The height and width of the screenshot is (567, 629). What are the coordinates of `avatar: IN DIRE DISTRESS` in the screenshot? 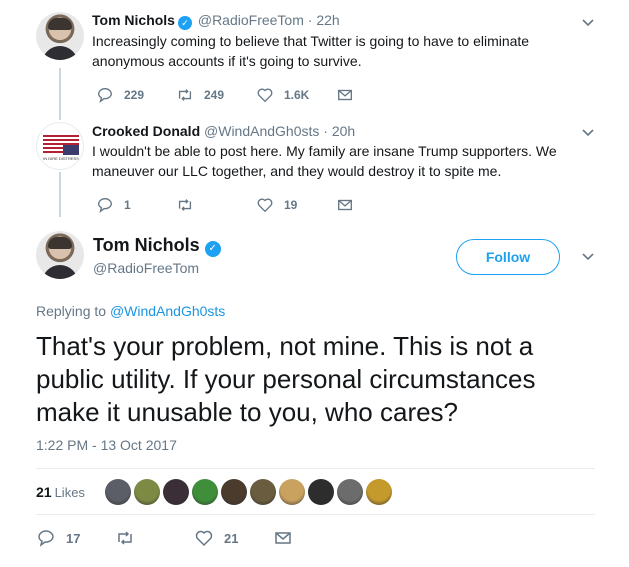 It's located at (60, 146).